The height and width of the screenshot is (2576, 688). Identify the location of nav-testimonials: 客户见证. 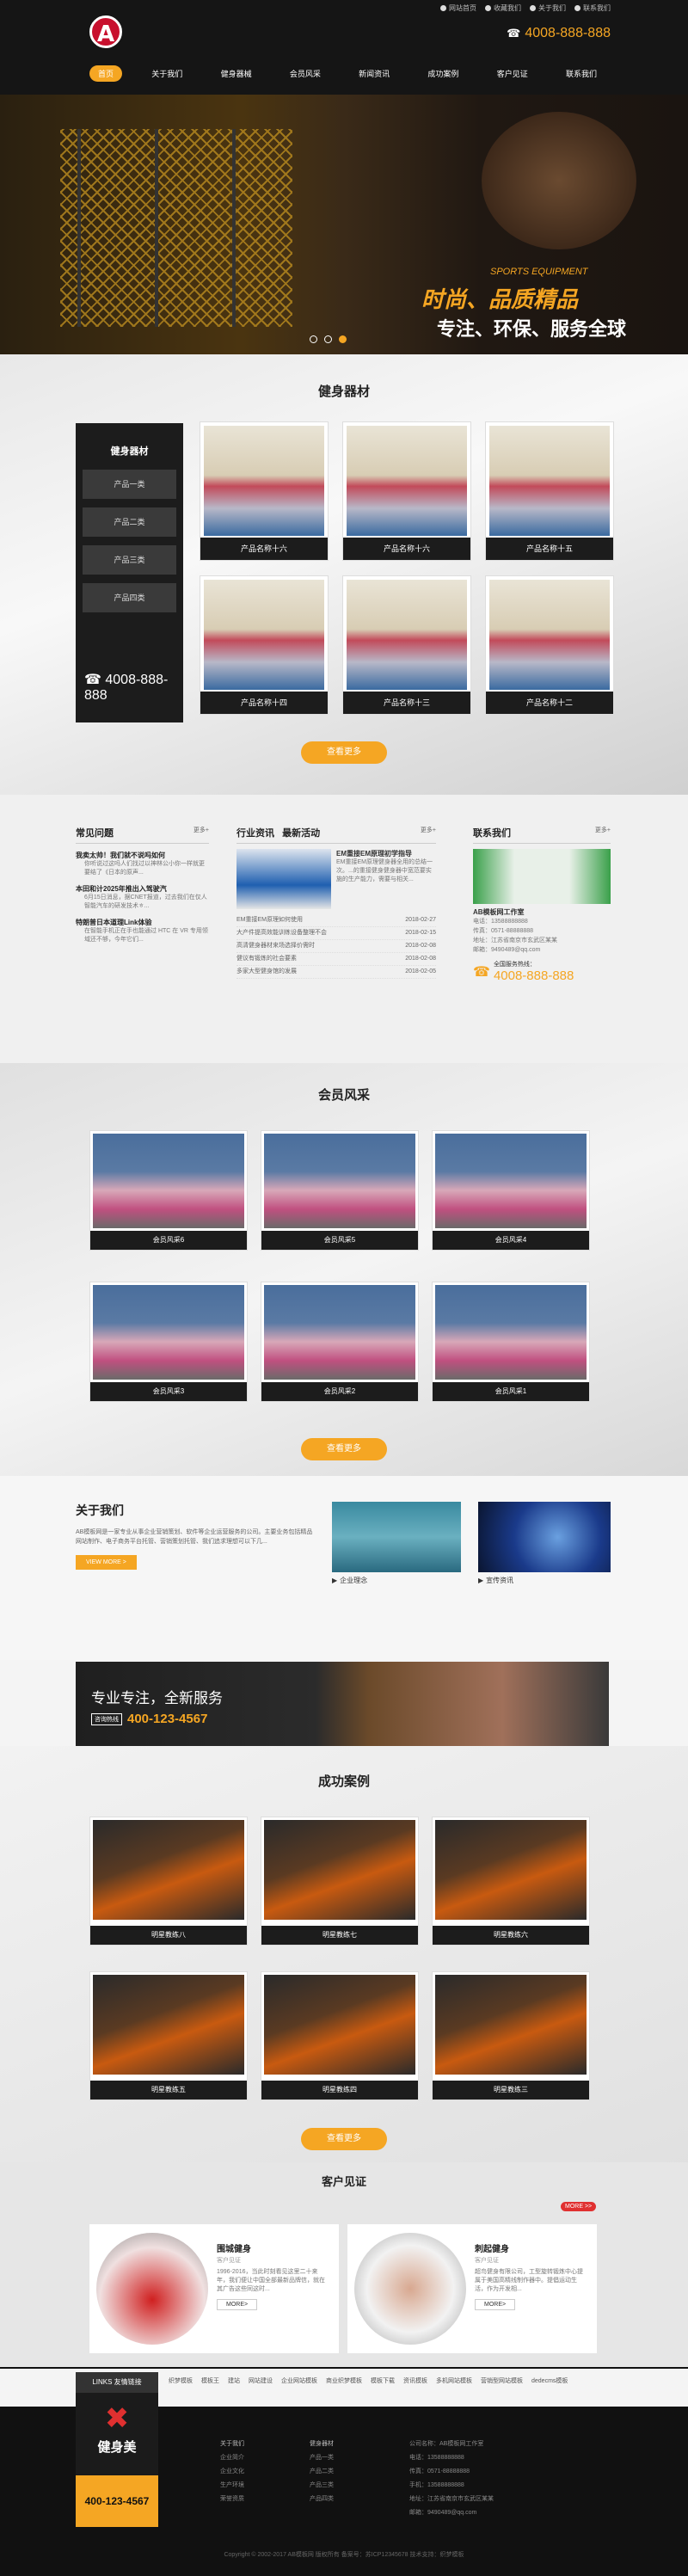
(512, 73).